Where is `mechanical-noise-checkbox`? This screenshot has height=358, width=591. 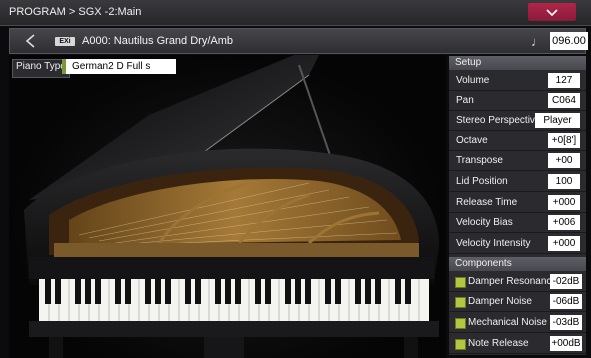
mechanical-noise-checkbox is located at coordinates (460, 323).